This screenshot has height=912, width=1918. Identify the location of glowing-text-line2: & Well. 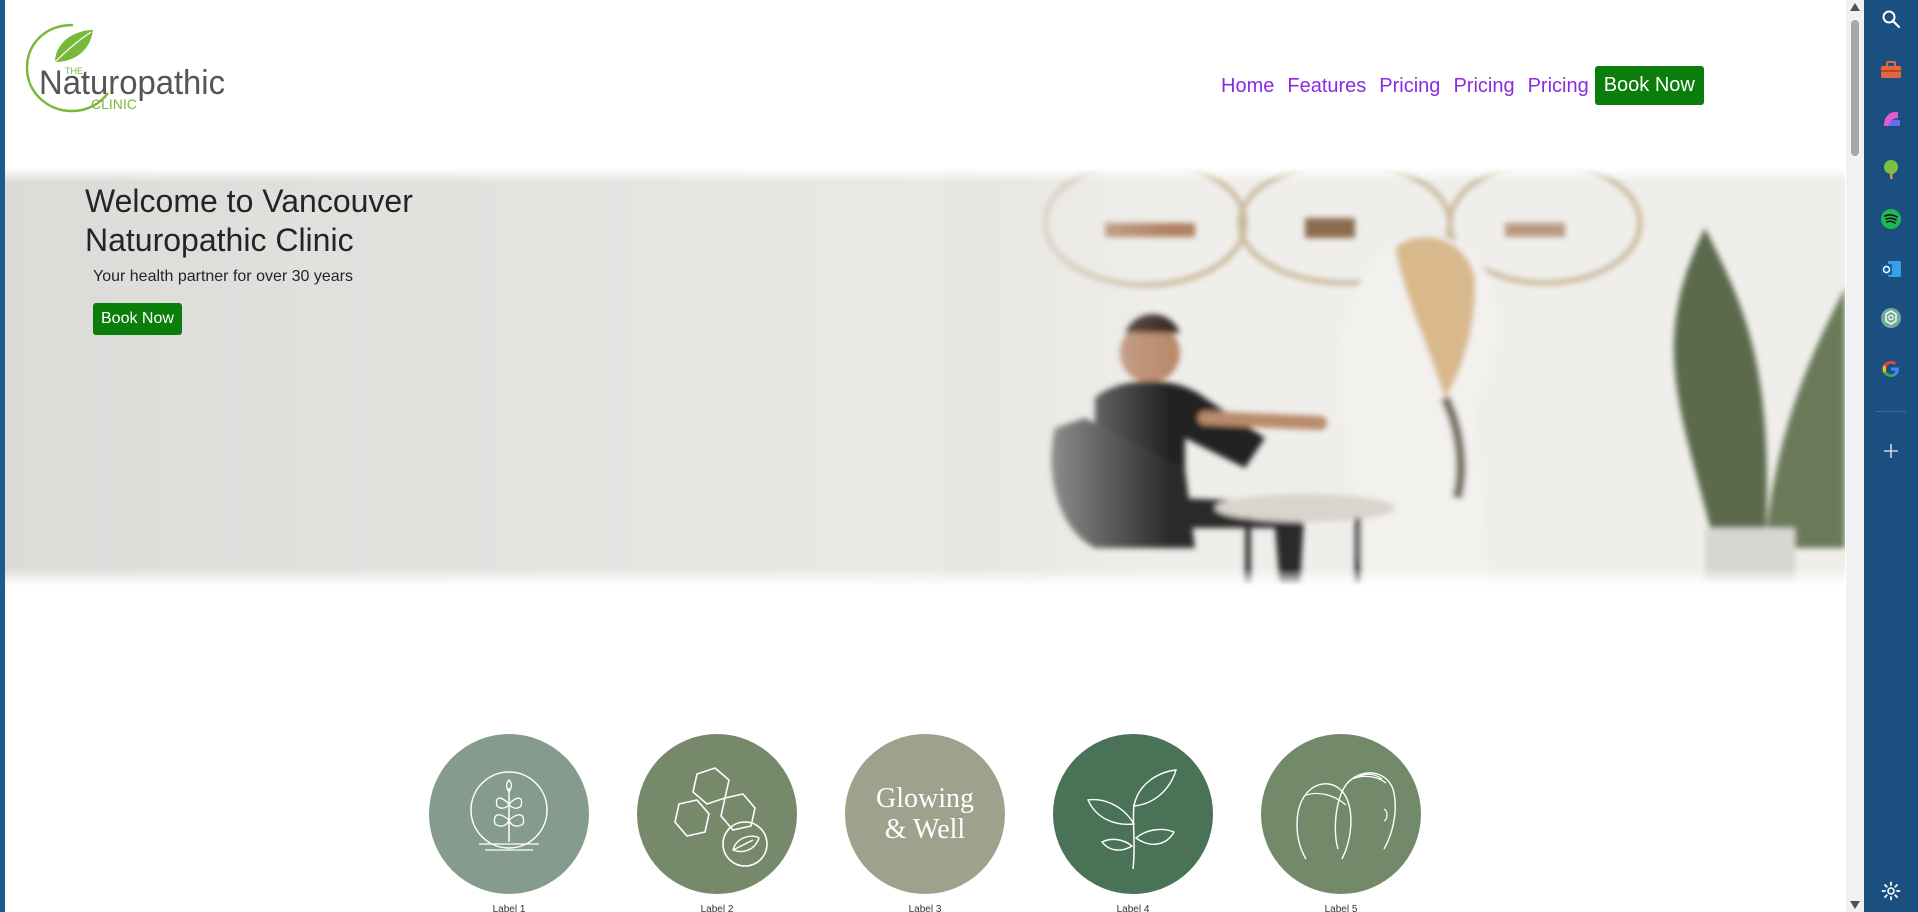
(925, 829).